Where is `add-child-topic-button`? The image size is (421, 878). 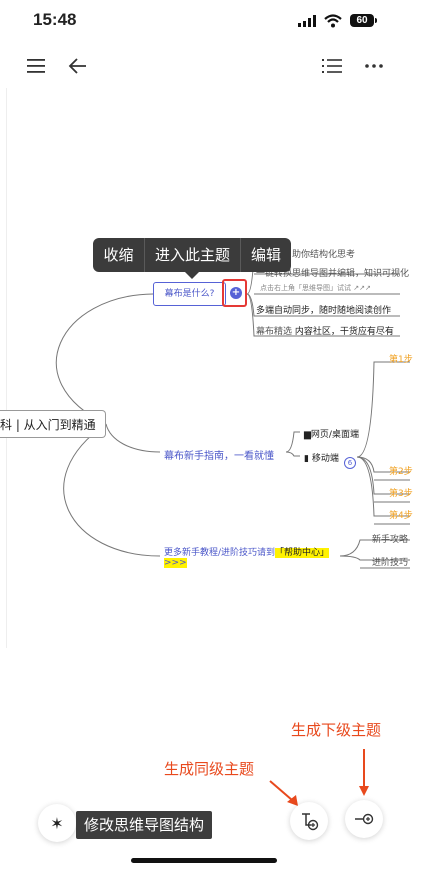
add-child-topic-button is located at coordinates (364, 819).